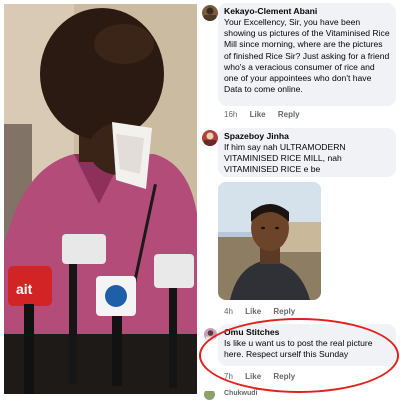  I want to click on comment-actions: 4h Like Reply, so click(264, 311).